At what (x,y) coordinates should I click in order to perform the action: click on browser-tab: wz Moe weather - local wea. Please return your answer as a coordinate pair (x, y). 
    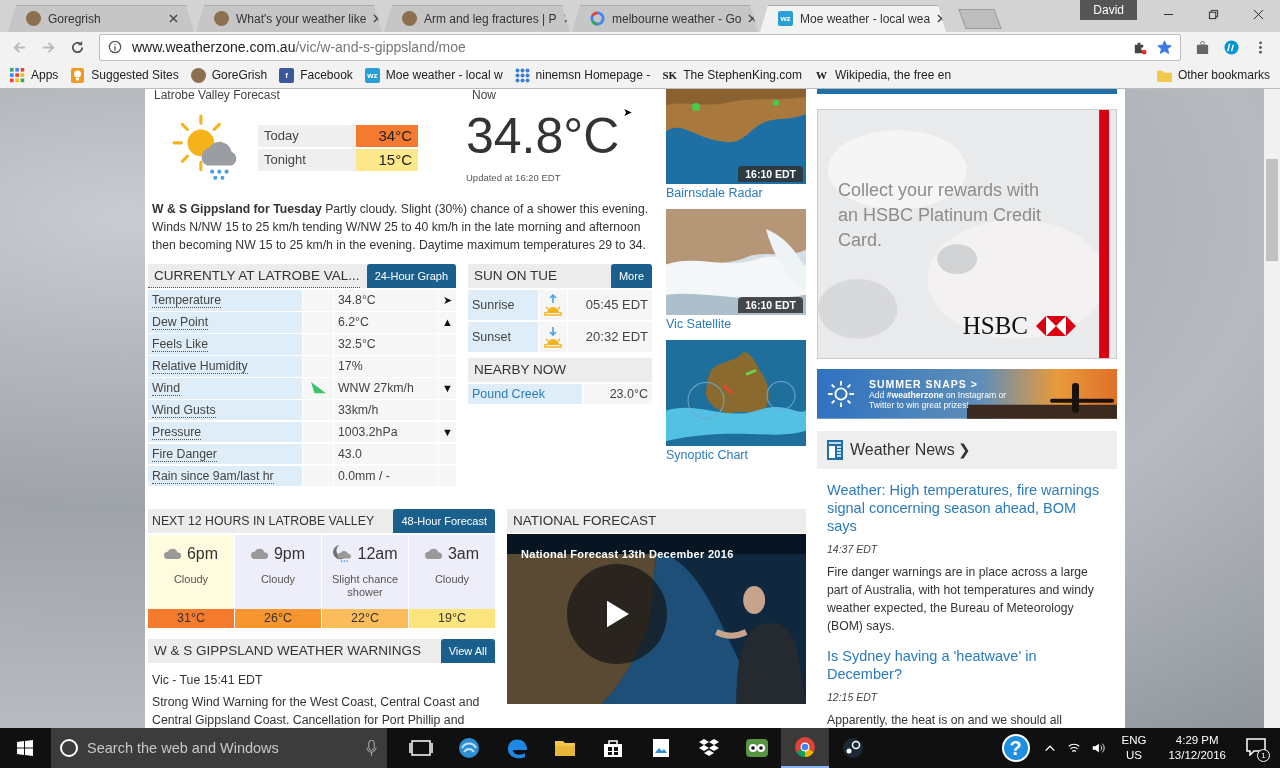
    Looking at the image, I should click on (853, 18).